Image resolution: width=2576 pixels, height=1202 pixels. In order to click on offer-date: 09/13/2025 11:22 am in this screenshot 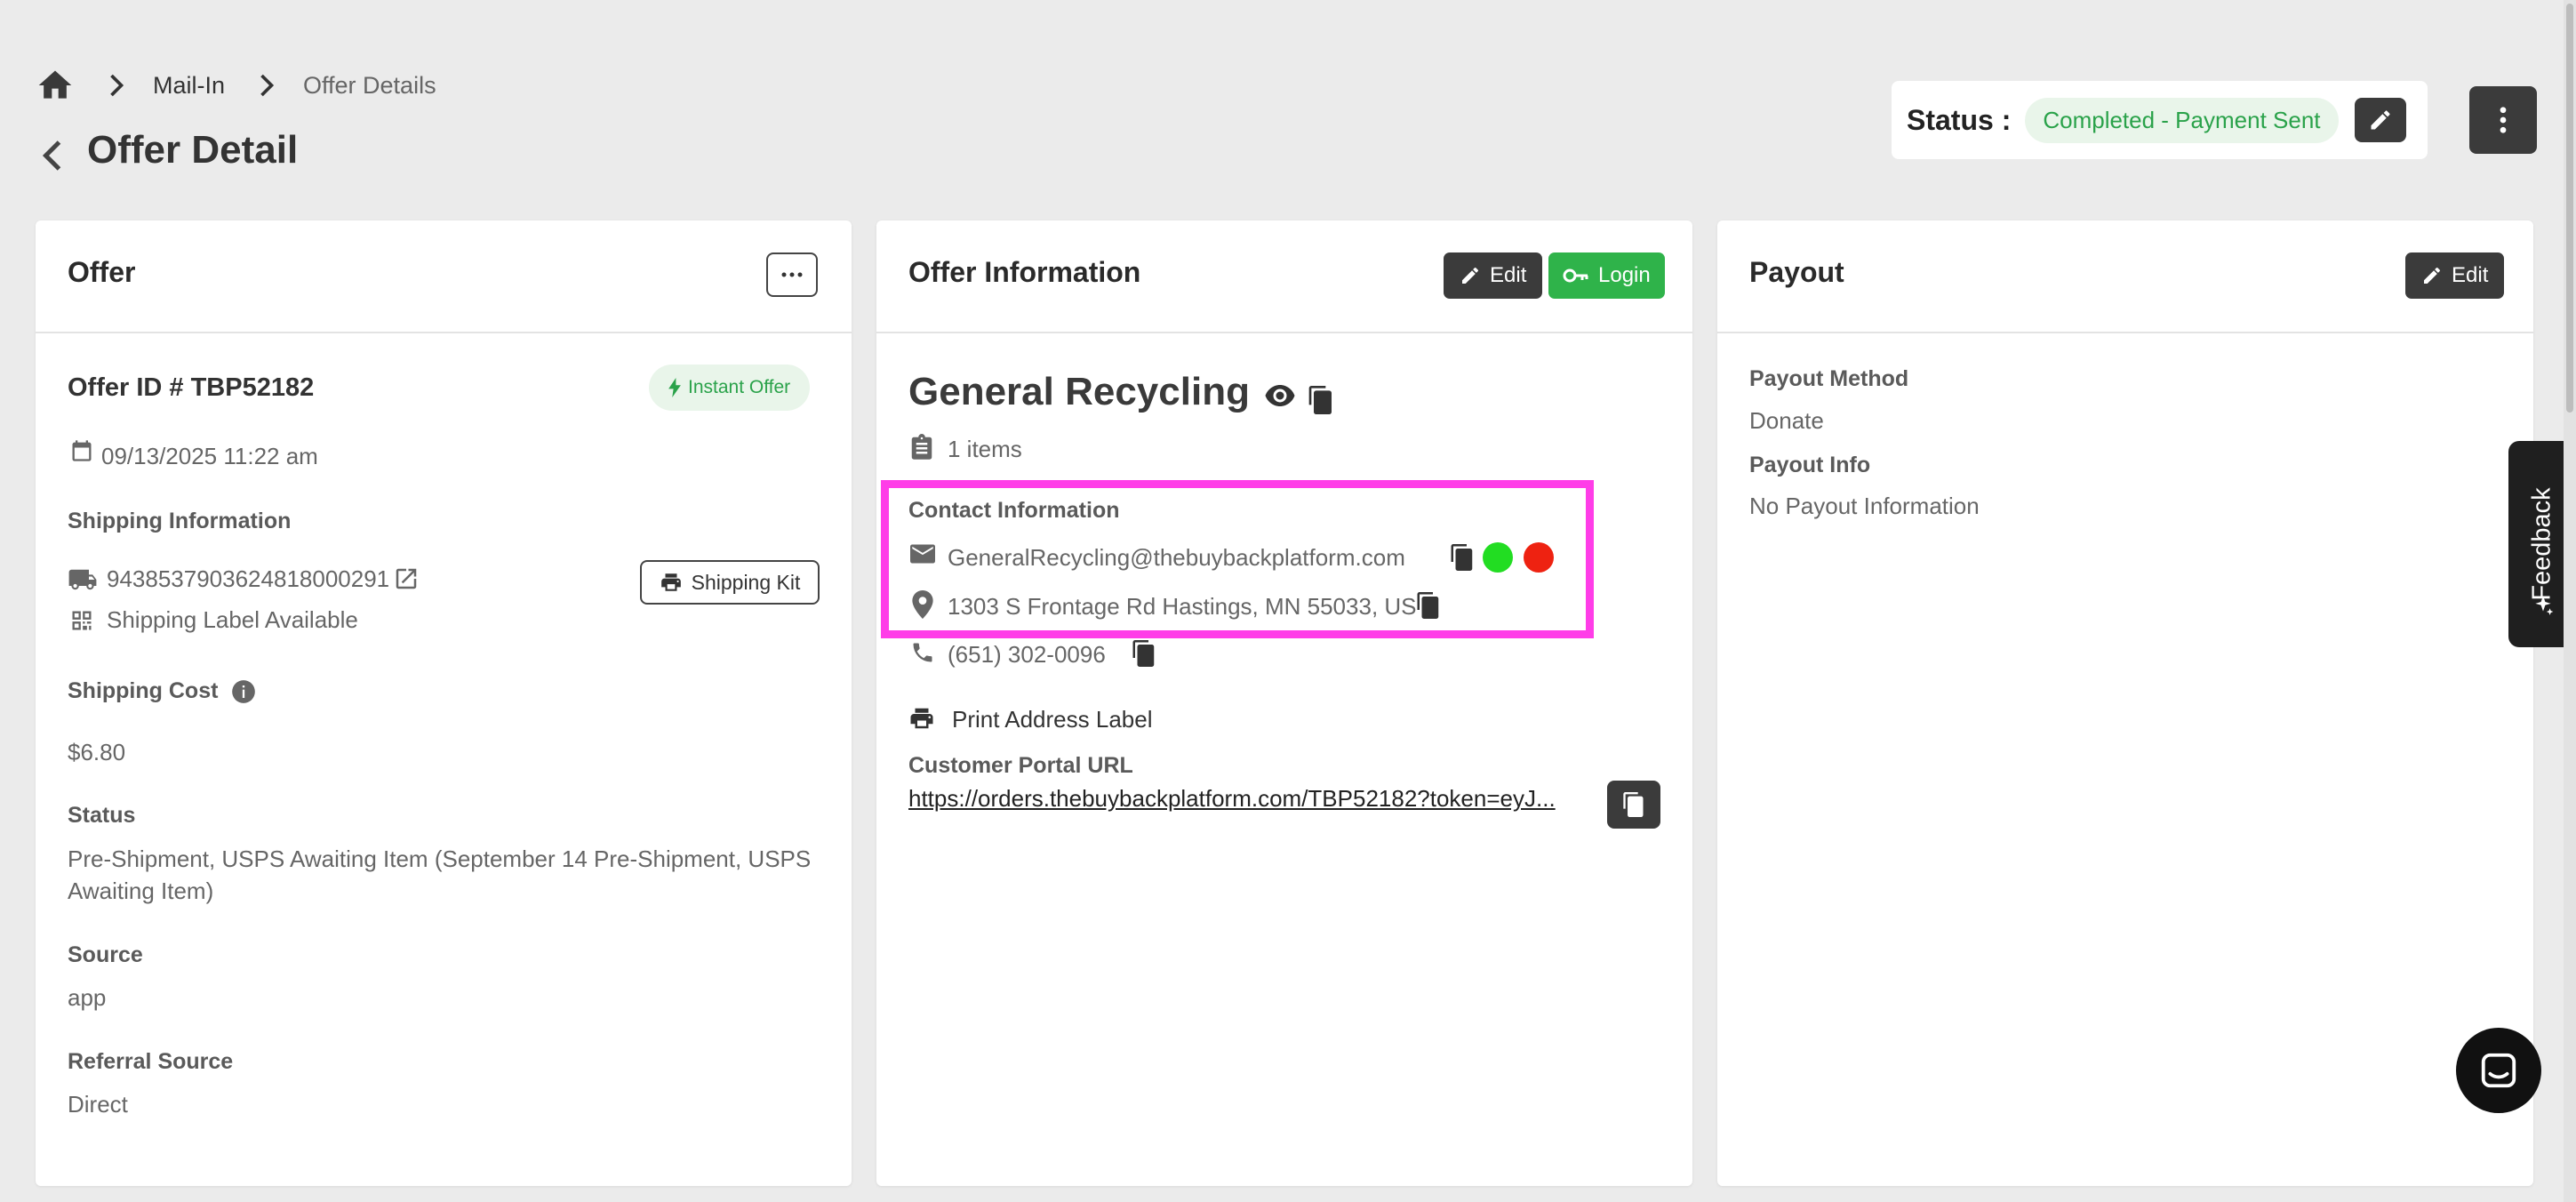, I will do `click(209, 456)`.